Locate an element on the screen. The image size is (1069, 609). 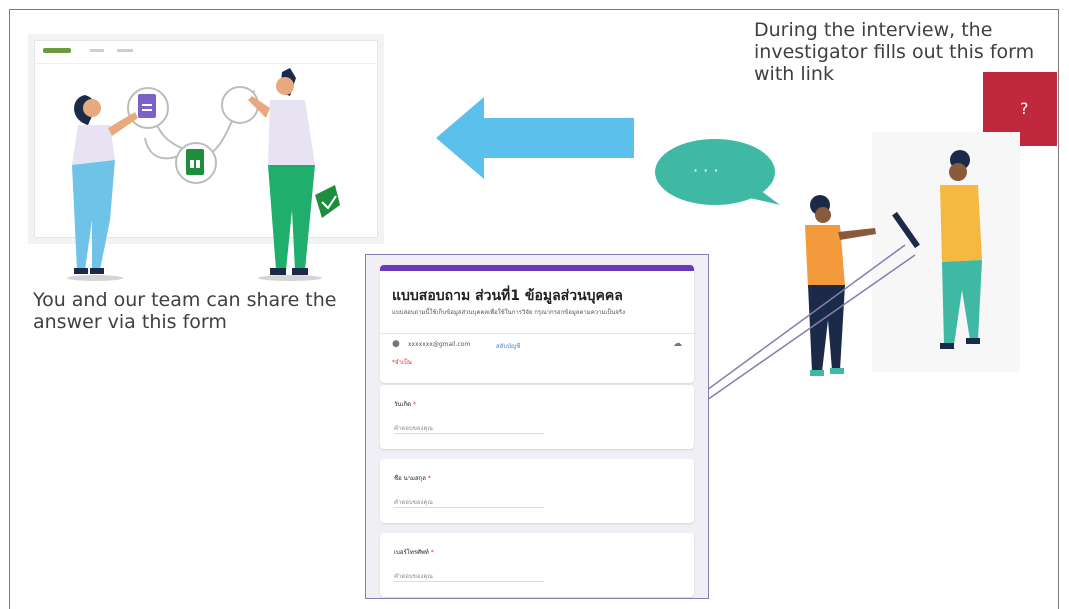
speech-bubble-dots: · · · is located at coordinates (706, 170).